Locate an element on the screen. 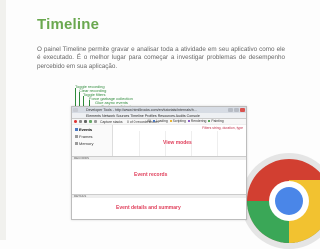 The height and width of the screenshot is (249, 320). filter-scripting: Scripting is located at coordinates (179, 121).